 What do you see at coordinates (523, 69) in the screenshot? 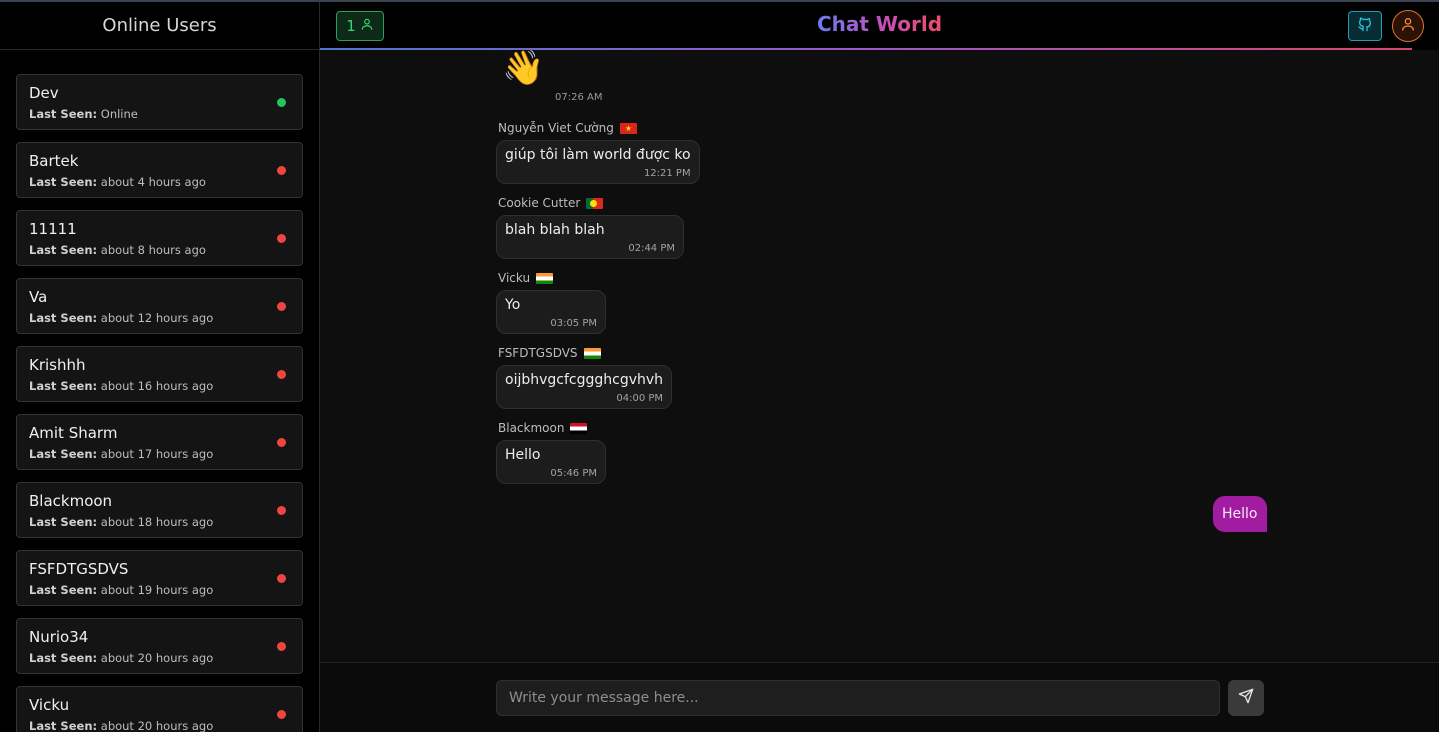
I see `wave-emoji-message: 👋` at bounding box center [523, 69].